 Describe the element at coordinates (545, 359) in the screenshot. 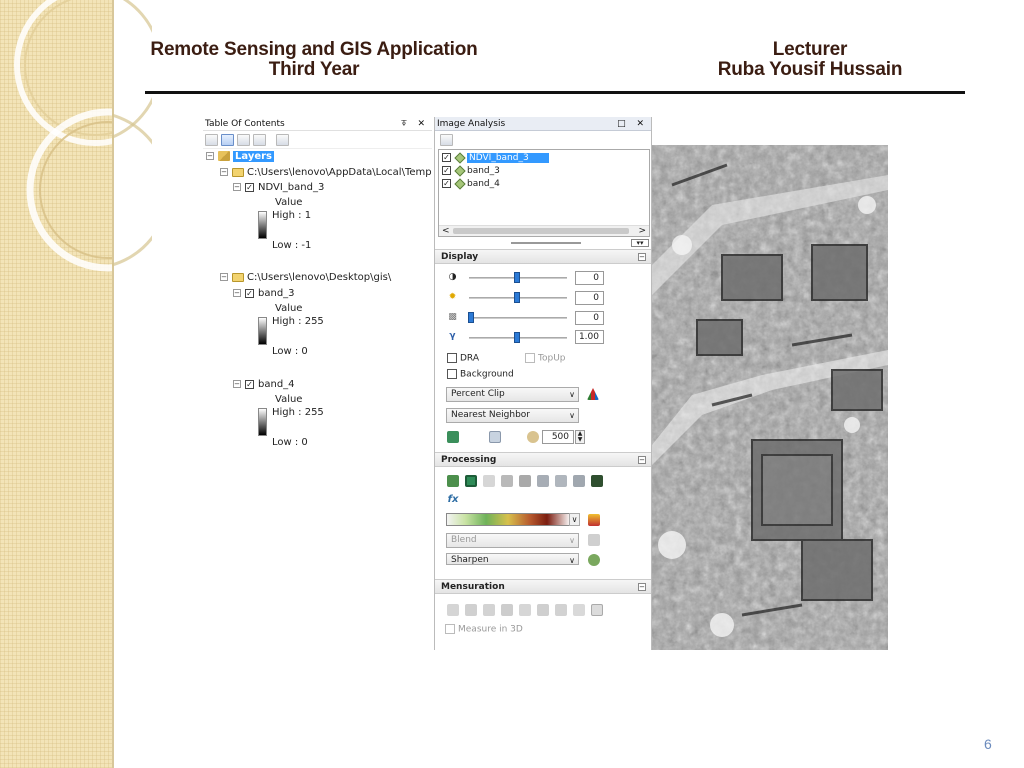

I see `topup-checkbox: TopUp` at that location.